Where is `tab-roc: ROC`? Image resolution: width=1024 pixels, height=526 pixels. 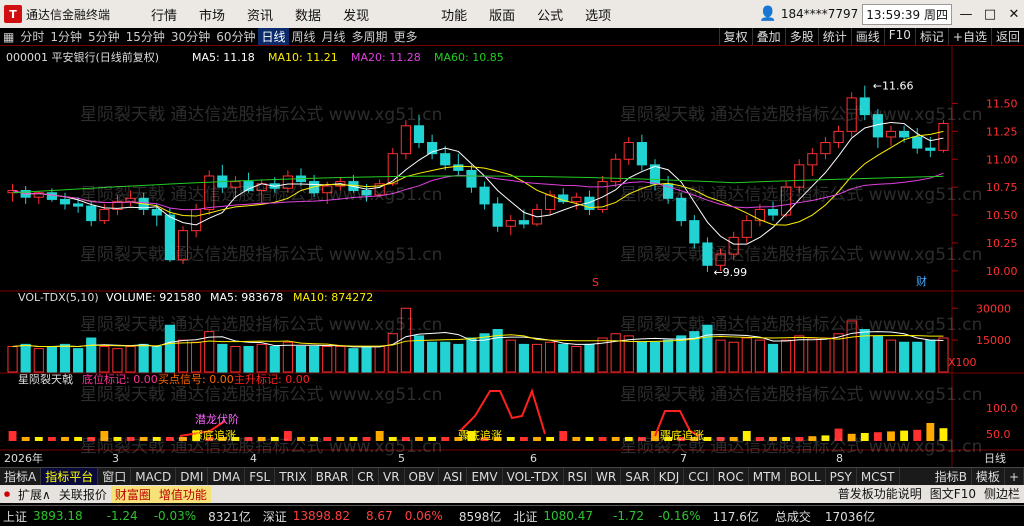
tab-roc: ROC is located at coordinates (731, 476).